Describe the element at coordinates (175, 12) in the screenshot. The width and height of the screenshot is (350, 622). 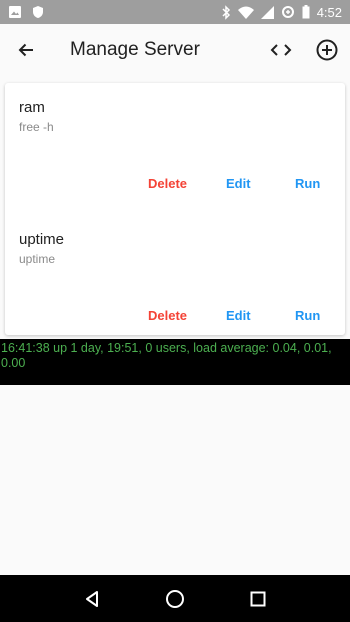
I see `status-bar: 4:52` at that location.